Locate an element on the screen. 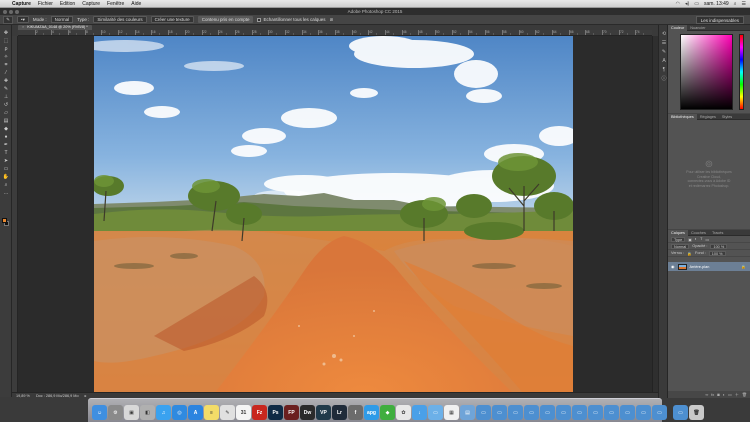 This screenshot has width=750, height=422. battery-icon: ▭ is located at coordinates (696, 4).